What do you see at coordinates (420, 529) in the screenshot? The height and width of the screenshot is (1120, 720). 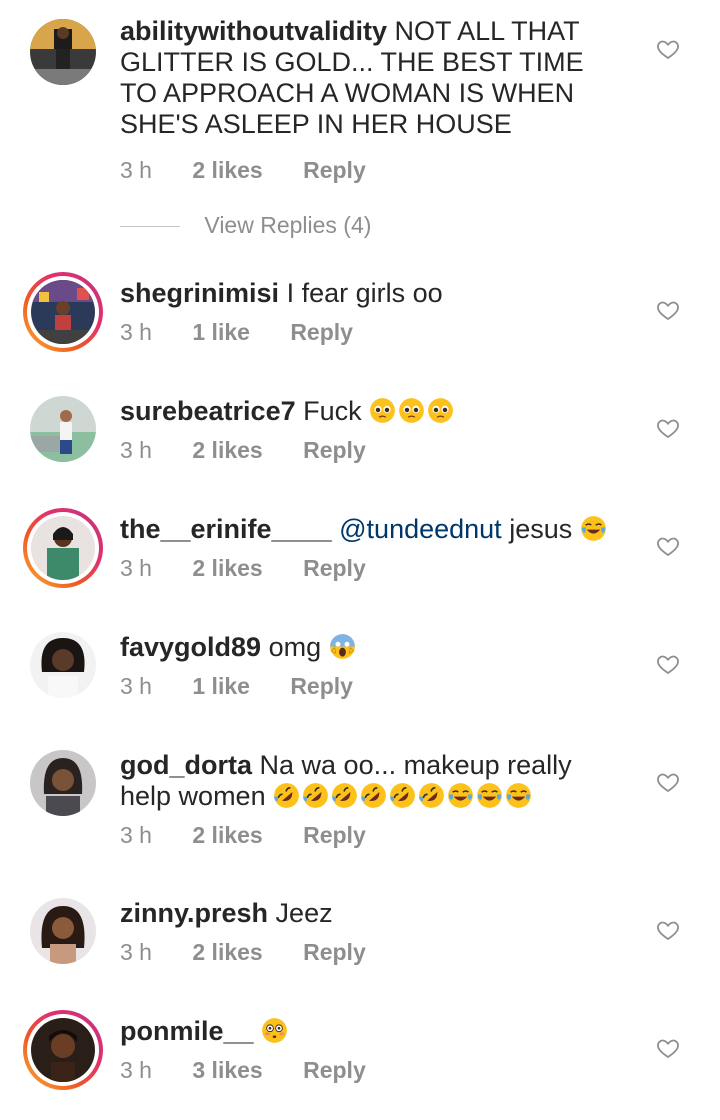 I see `user-mention: @tundeednut` at bounding box center [420, 529].